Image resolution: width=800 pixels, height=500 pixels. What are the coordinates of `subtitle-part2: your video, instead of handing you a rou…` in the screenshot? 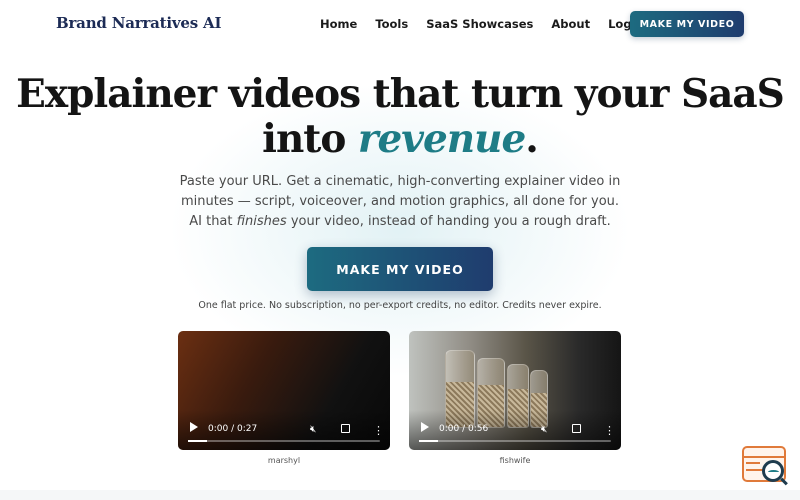 It's located at (448, 221).